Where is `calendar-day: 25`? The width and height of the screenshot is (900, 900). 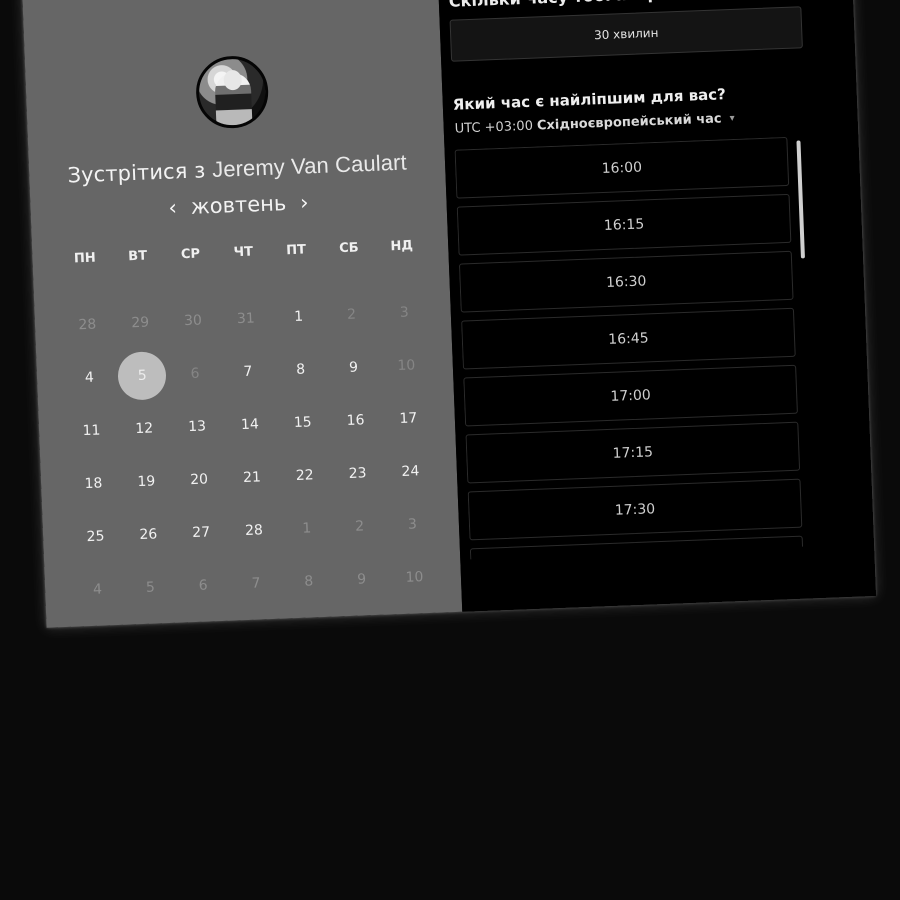
calendar-day: 25 is located at coordinates (96, 536).